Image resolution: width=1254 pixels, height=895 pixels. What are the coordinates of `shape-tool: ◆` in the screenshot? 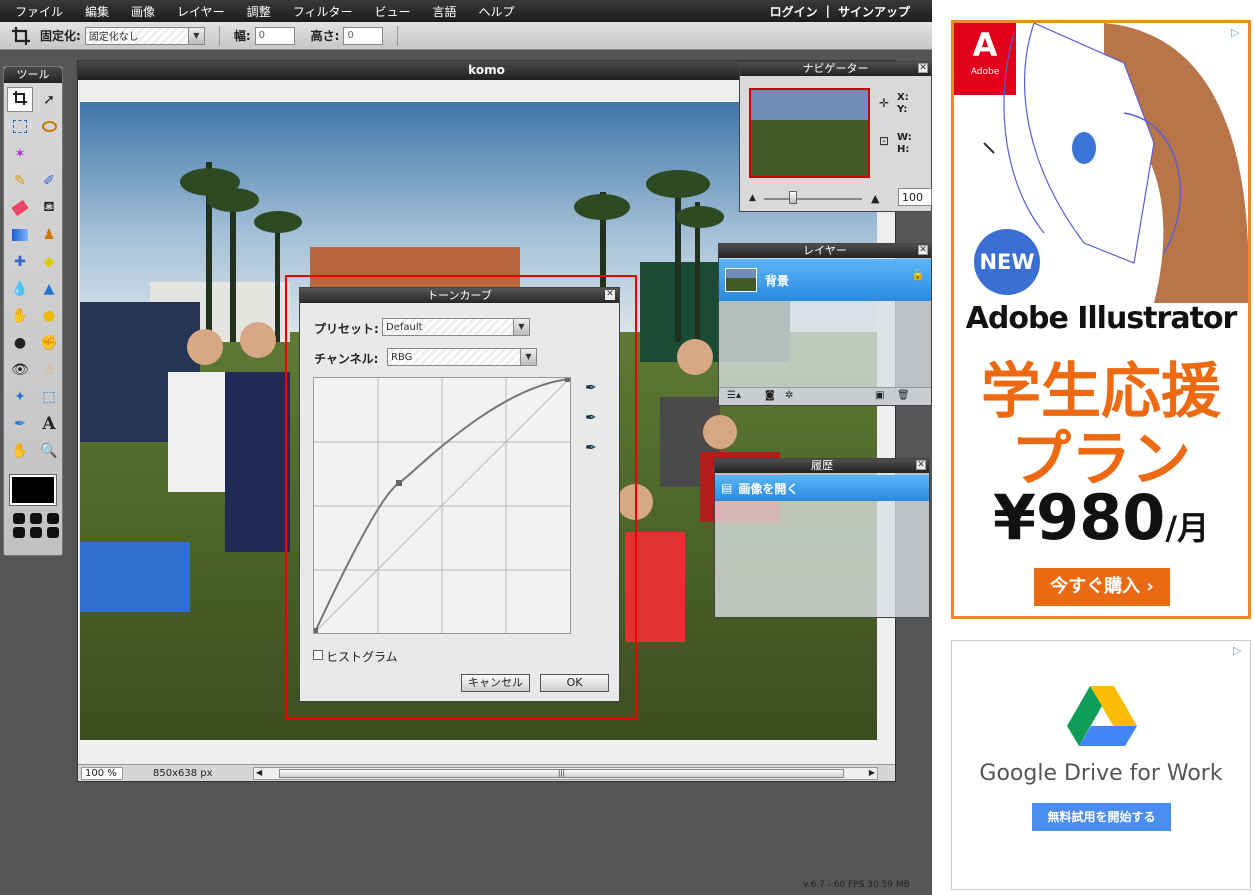 It's located at (49, 261).